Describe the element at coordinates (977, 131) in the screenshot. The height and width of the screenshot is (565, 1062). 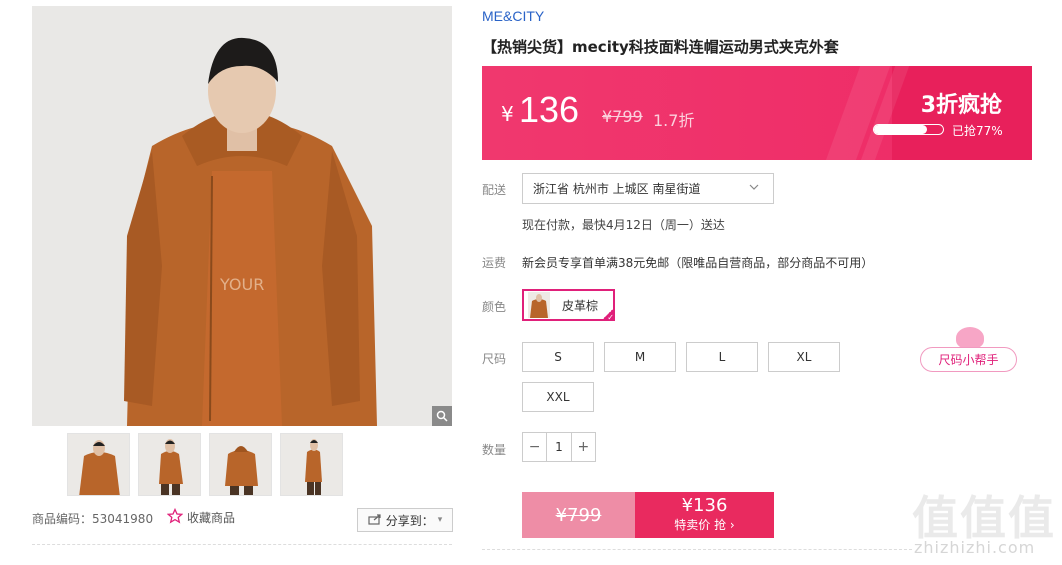
I see `sold-percentage: 已抢77%` at that location.